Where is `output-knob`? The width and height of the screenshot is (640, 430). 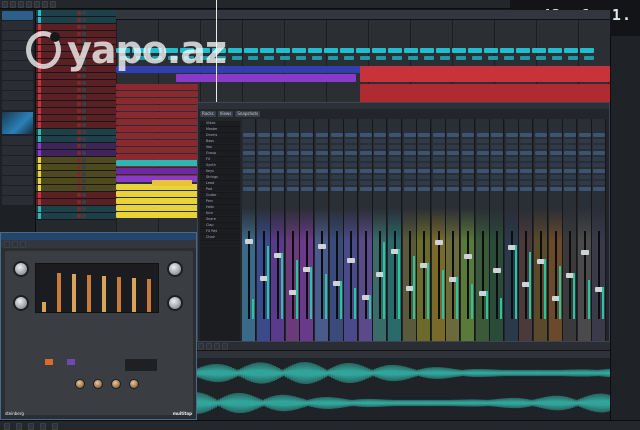 output-knob is located at coordinates (175, 303).